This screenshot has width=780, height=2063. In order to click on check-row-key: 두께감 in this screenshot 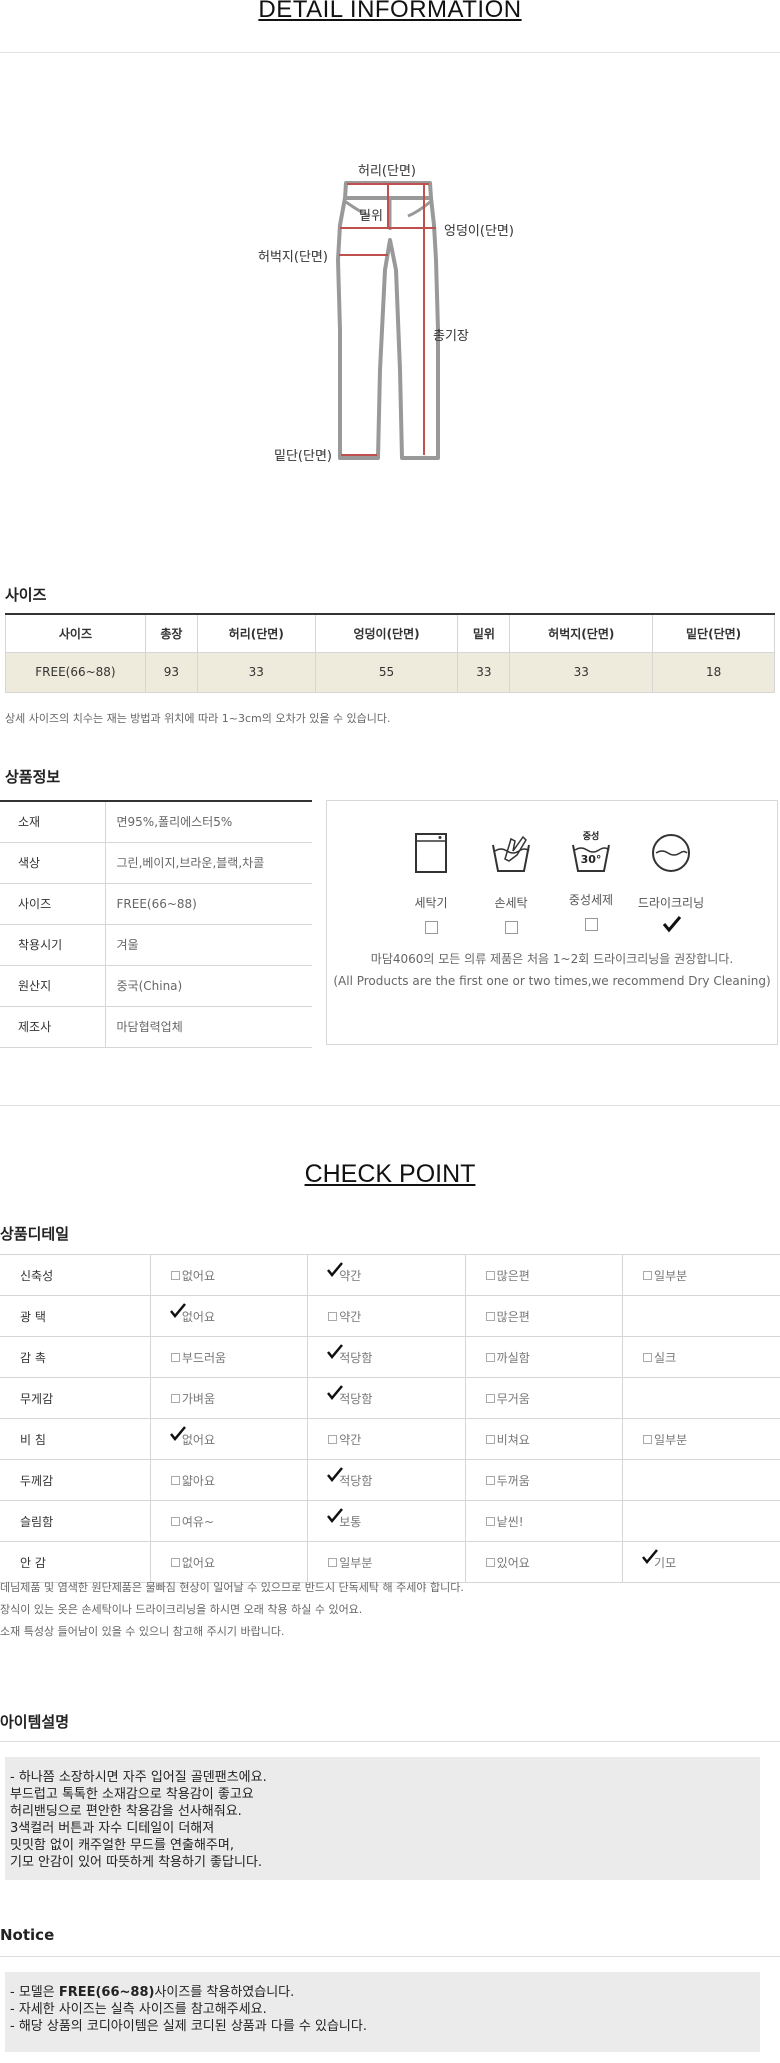, I will do `click(75, 1480)`.